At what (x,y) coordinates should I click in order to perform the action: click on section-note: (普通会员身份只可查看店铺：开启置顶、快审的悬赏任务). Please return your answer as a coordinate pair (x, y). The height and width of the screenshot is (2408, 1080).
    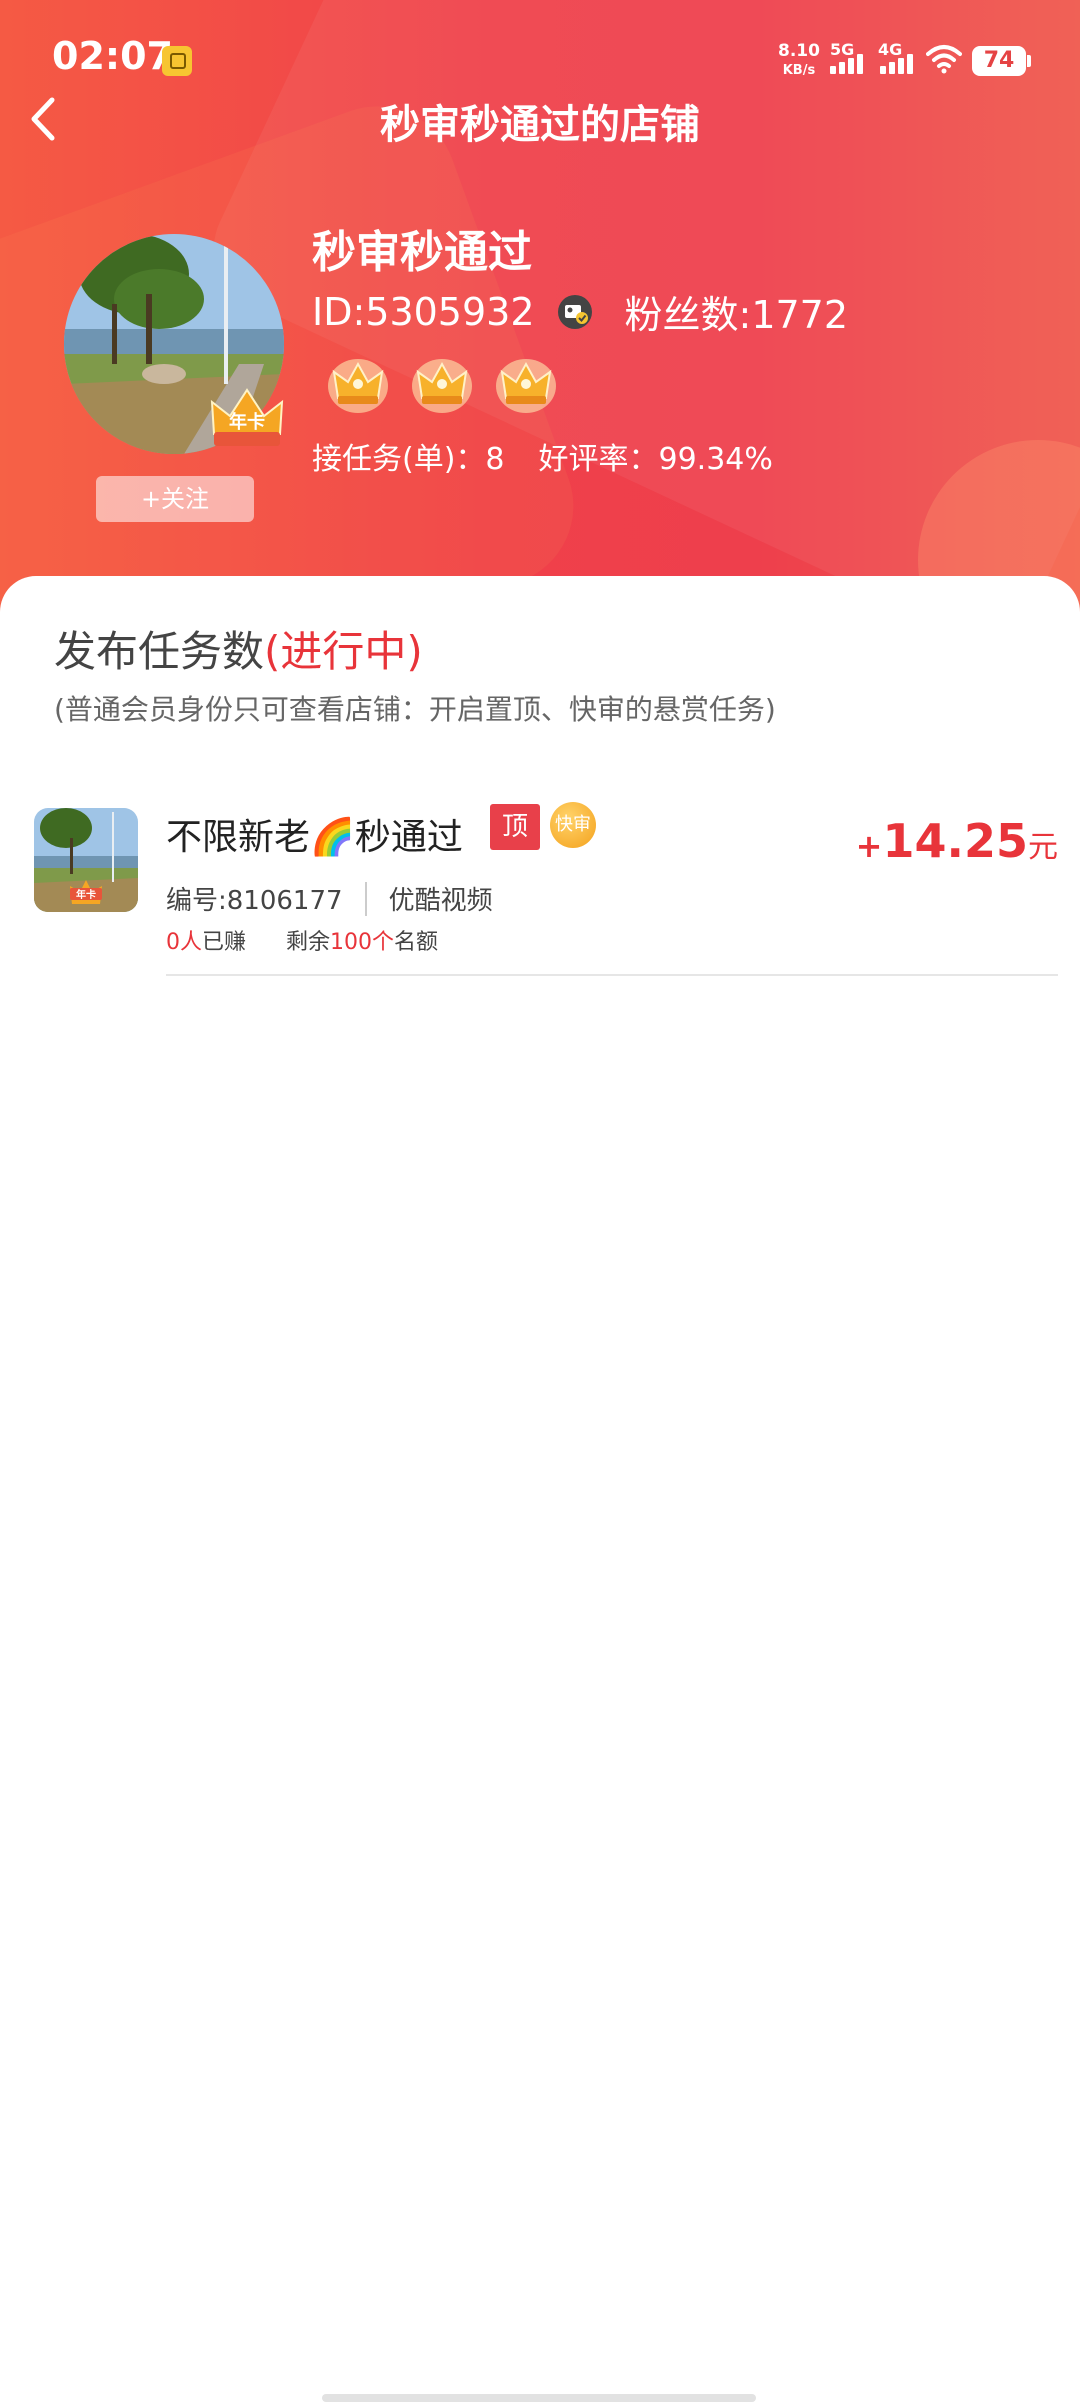
    Looking at the image, I should click on (415, 709).